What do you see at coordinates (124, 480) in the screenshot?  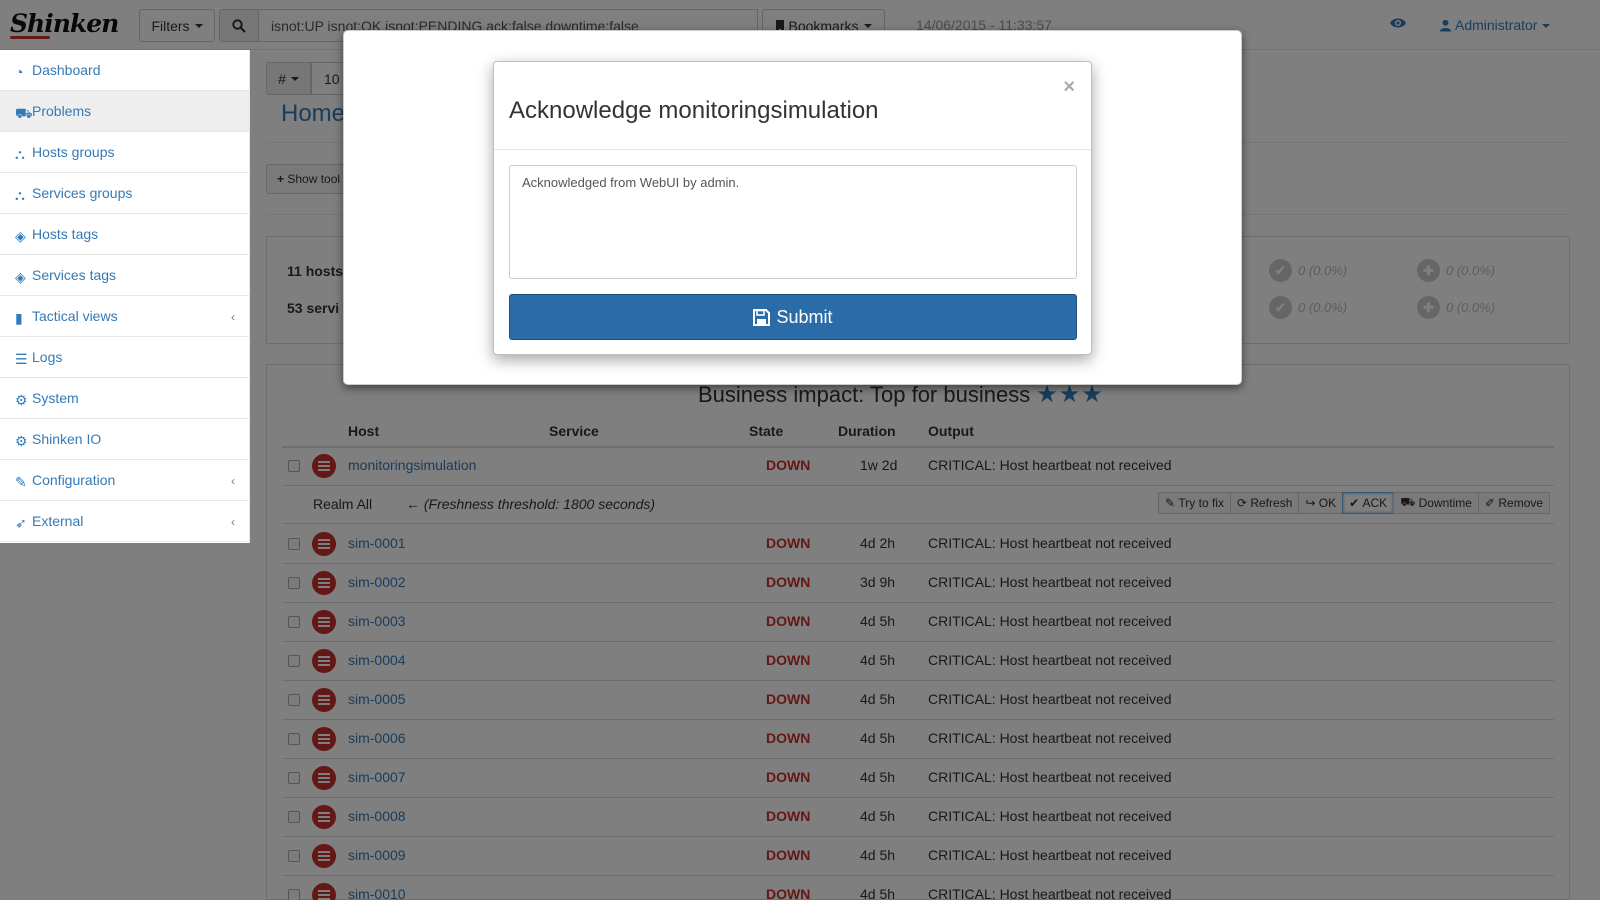 I see `sidebar-item-configuration: ✎ Configuration ‹` at bounding box center [124, 480].